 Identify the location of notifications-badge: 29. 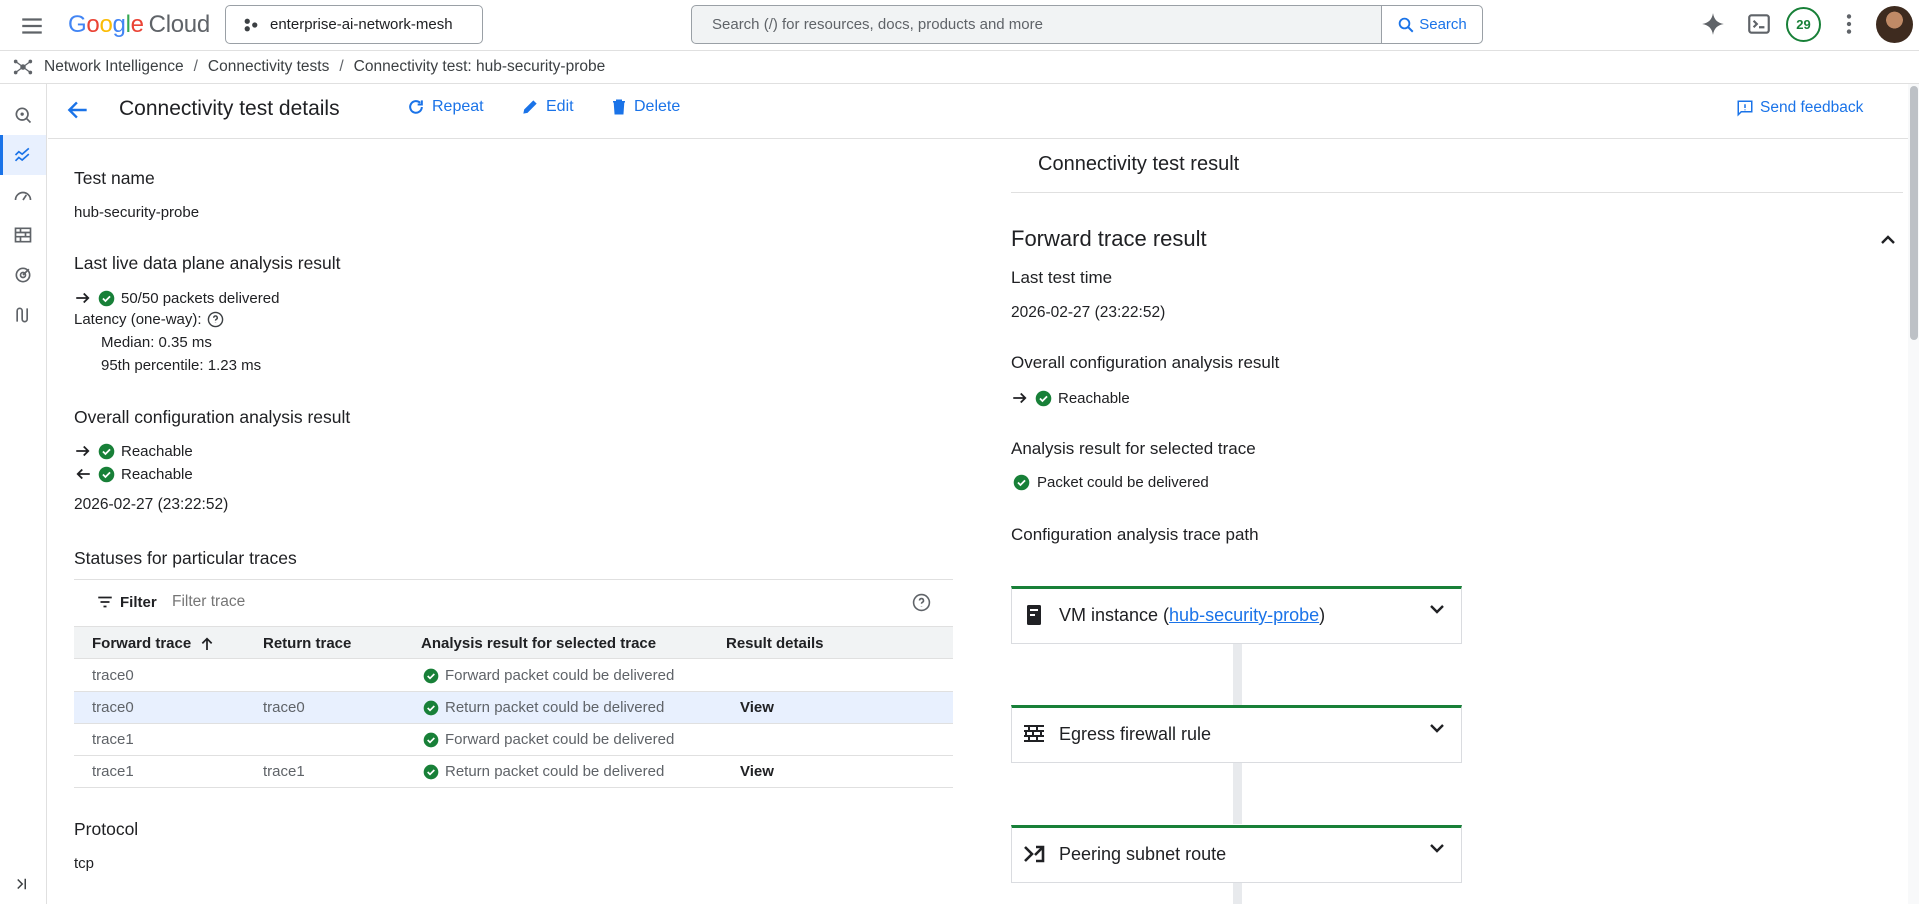
(1803, 24).